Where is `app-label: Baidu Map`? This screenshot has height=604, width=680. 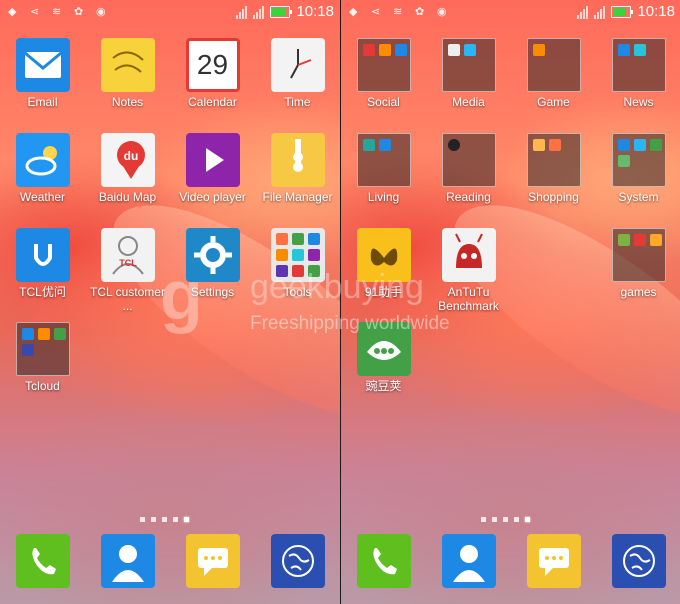 app-label: Baidu Map is located at coordinates (127, 197).